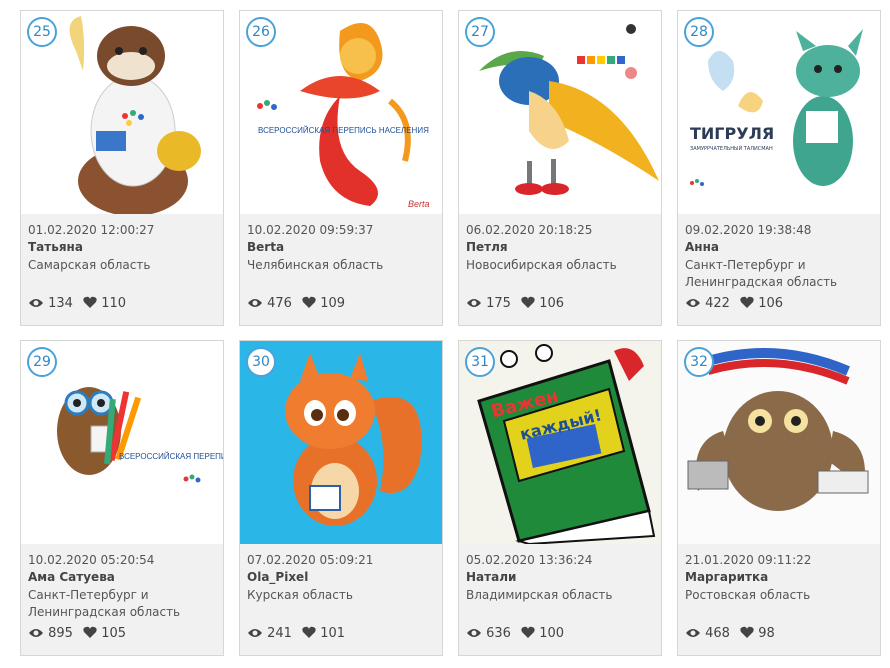  Describe the element at coordinates (737, 303) in the screenshot. I see `card-stats: 422 106` at that location.